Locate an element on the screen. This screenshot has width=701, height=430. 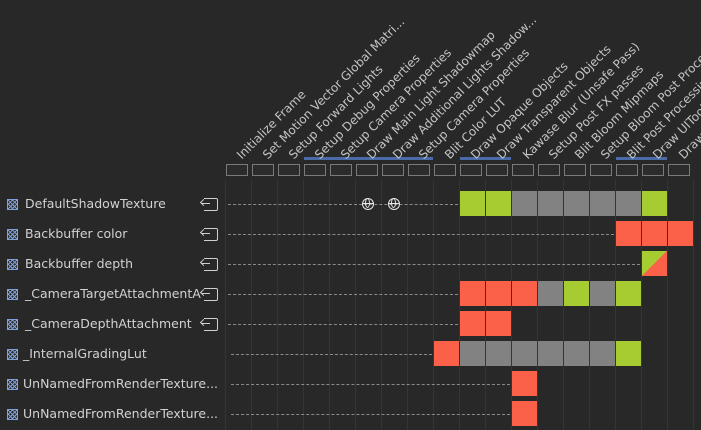
resource-name: _CameraDepthAttachment is located at coordinates (108, 323).